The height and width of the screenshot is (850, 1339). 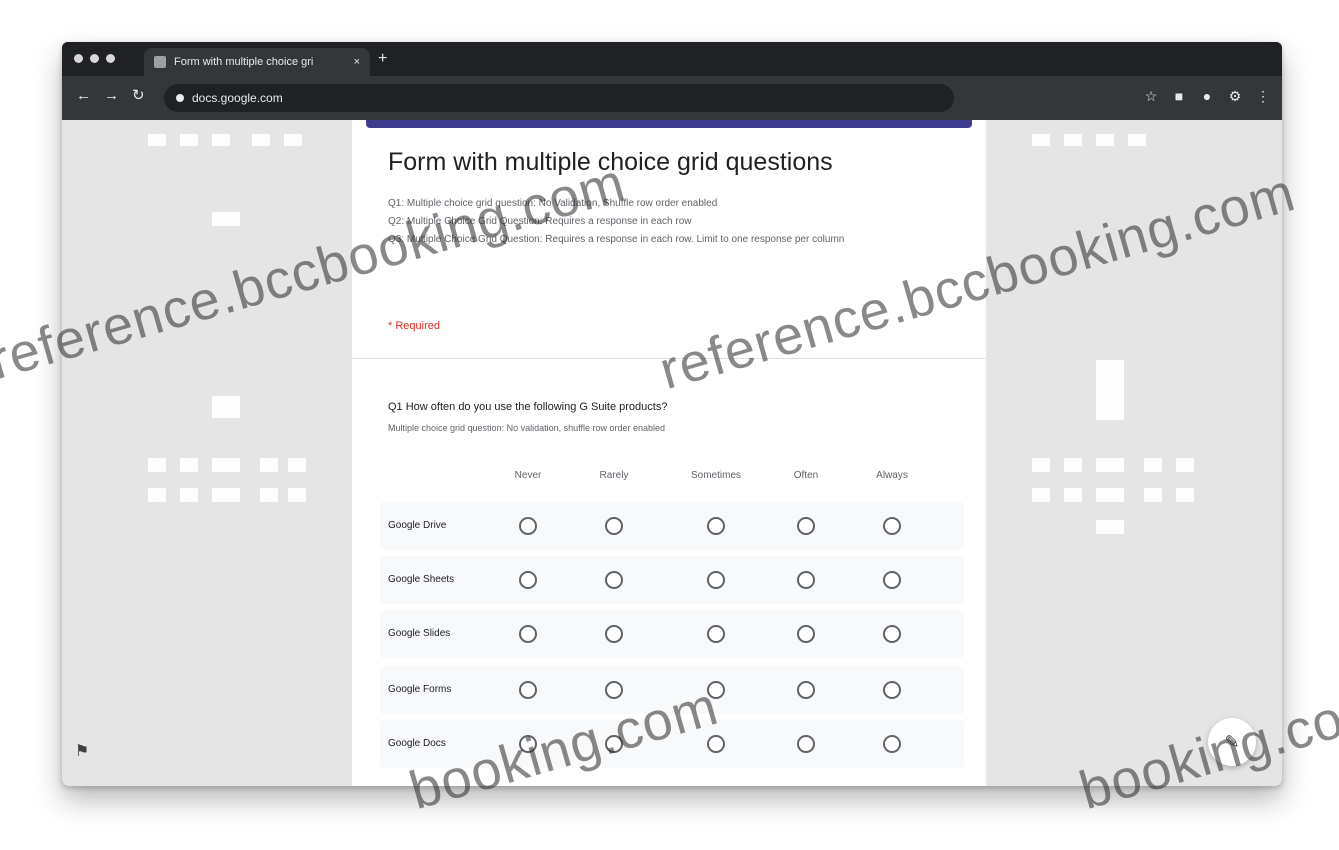 I want to click on browser-tab: Form with multiple choice gri ×, so click(x=257, y=62).